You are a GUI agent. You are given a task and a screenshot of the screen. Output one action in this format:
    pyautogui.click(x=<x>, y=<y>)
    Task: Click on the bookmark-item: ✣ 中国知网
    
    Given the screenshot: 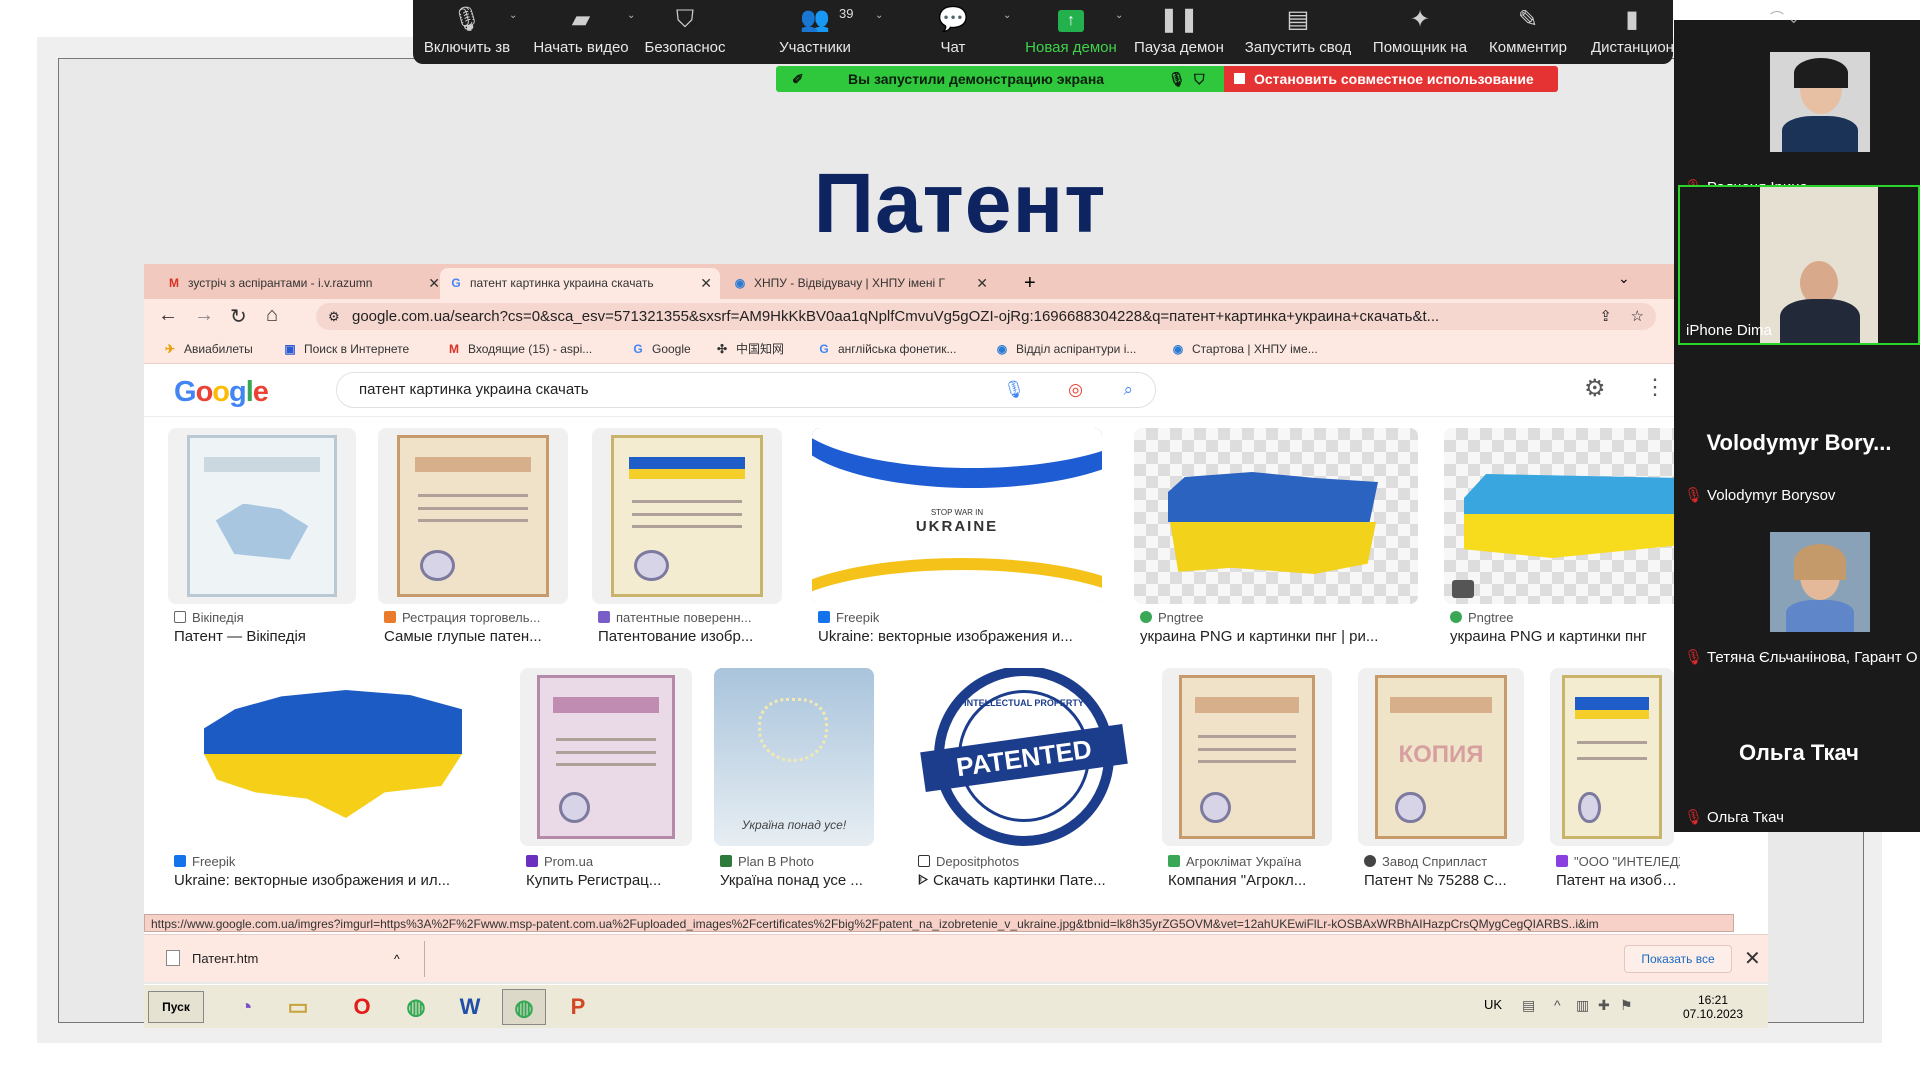 What is the action you would take?
    pyautogui.click(x=749, y=349)
    